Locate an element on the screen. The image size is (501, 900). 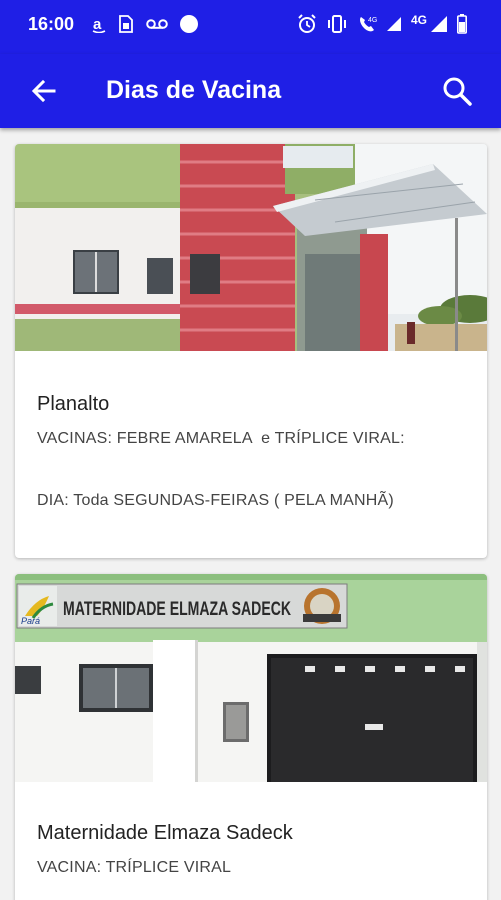
system-icons: 4G 4G is located at coordinates (382, 23).